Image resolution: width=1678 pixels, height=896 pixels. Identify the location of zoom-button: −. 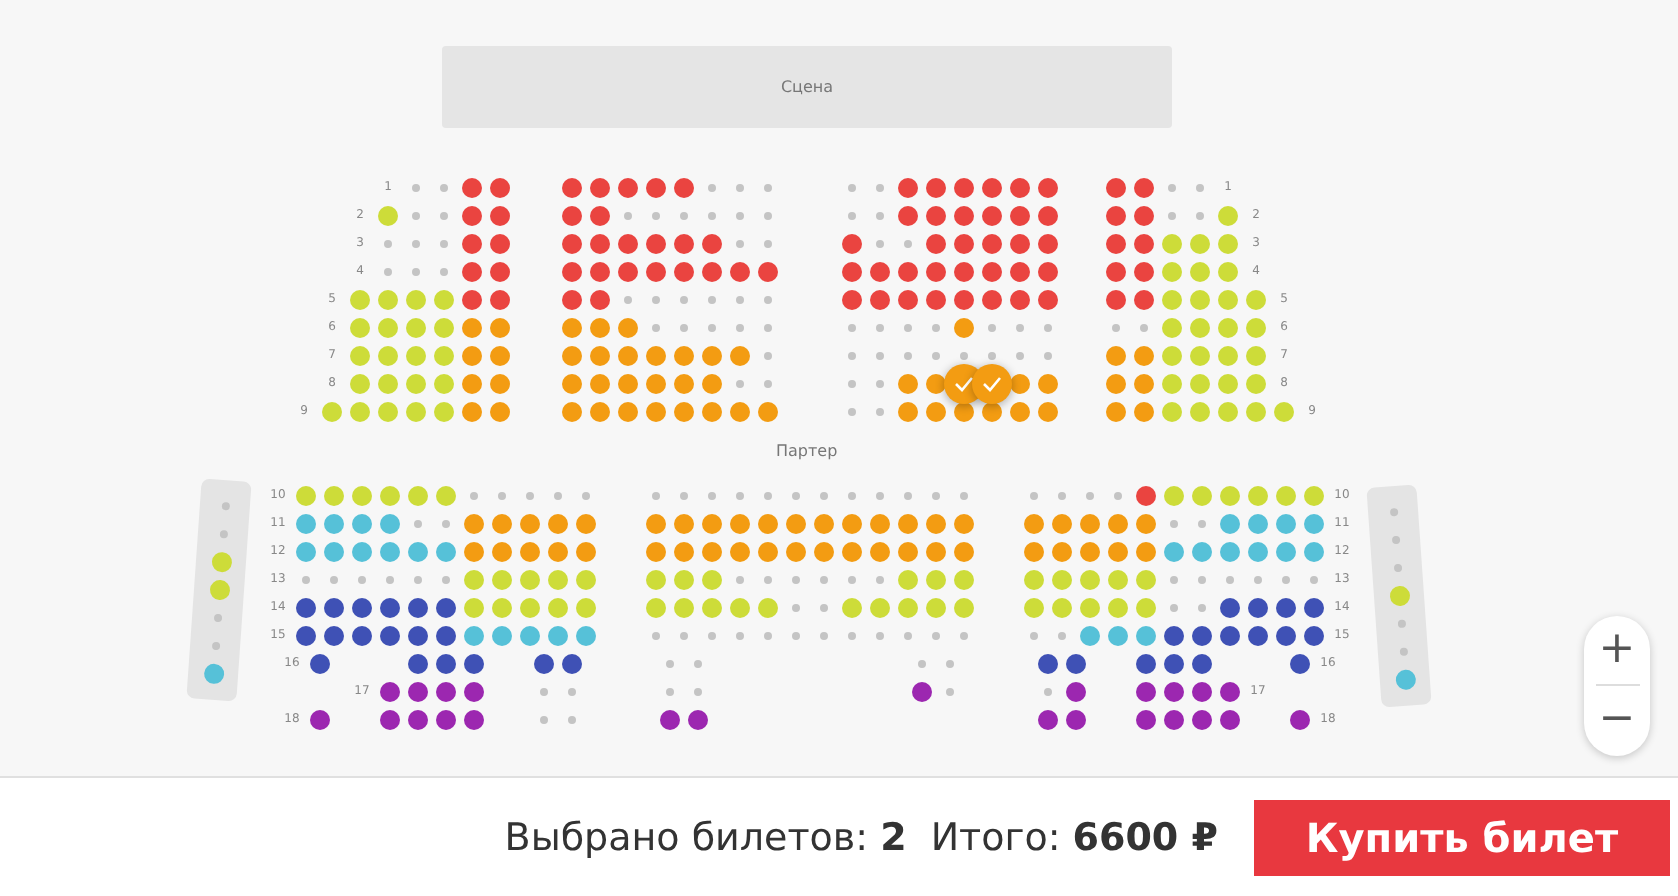
(1617, 720).